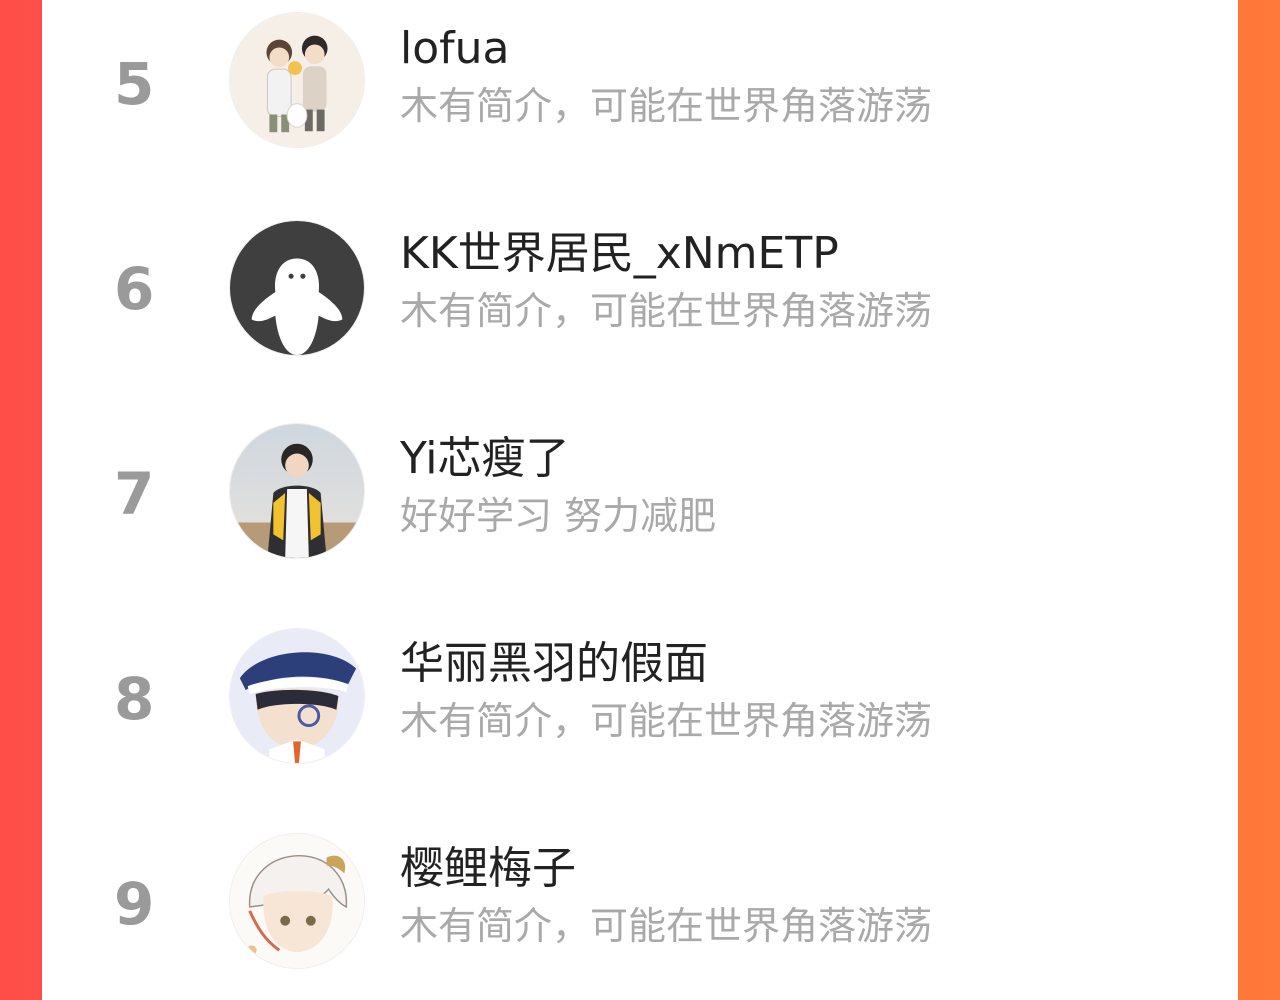  I want to click on username: 华丽黑羽的假面, so click(554, 664).